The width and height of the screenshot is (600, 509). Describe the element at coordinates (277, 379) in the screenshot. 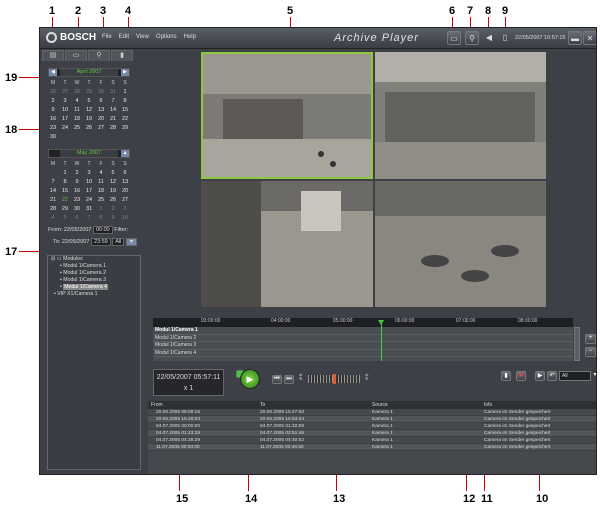

I see `step-back-button: ⏮` at that location.